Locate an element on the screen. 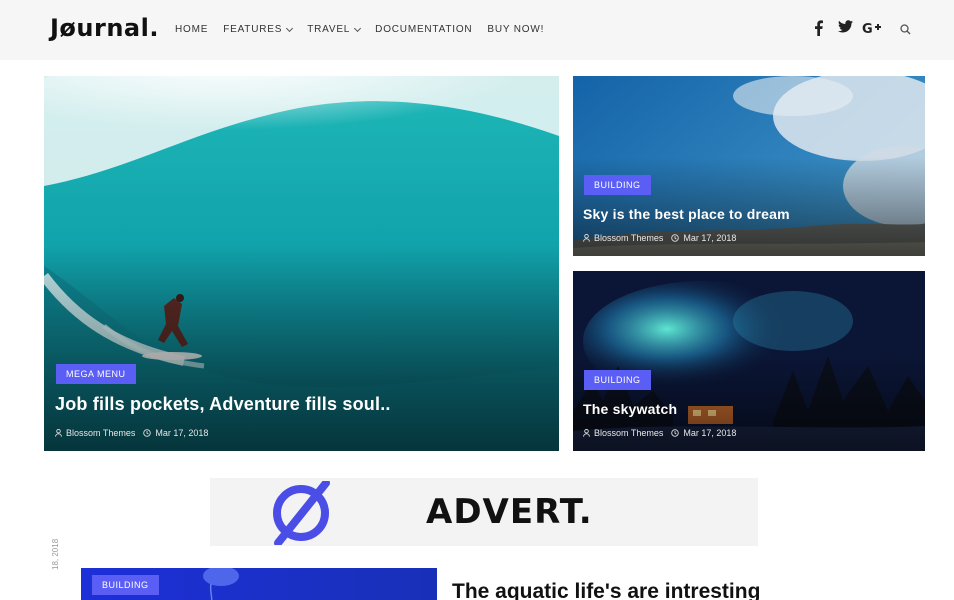  nav-label: DOCUMENTATION is located at coordinates (424, 29).